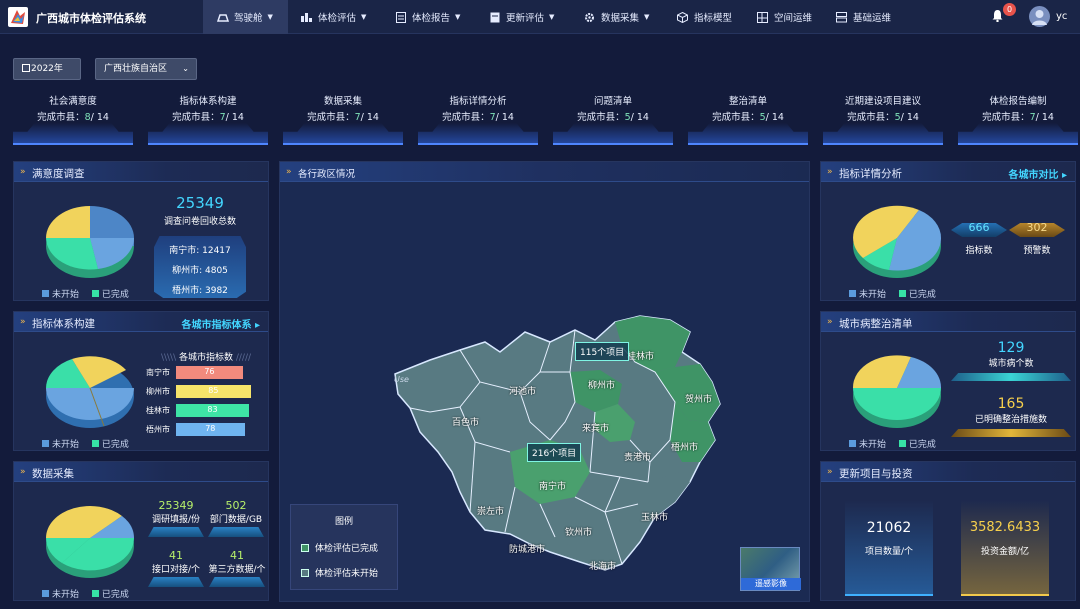  What do you see at coordinates (206, 400) in the screenshot?
I see `city-bars: 南宁市 76 柳州市 85 桂林市 83 梧州市 78` at bounding box center [206, 400].